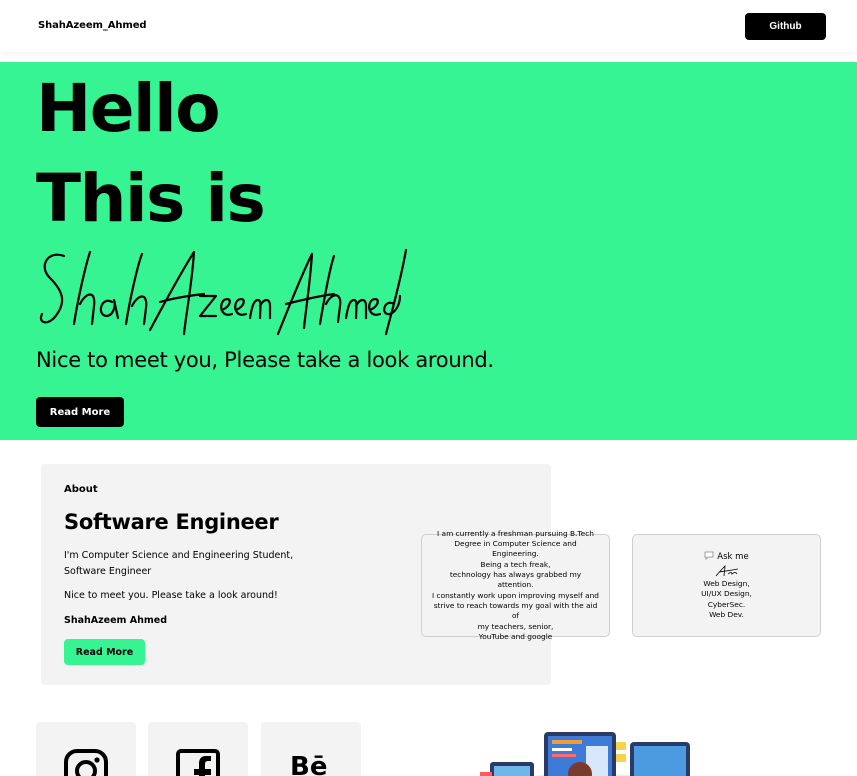 The image size is (857, 776). Describe the element at coordinates (311, 749) in the screenshot. I see `behance-link: Bē` at that location.